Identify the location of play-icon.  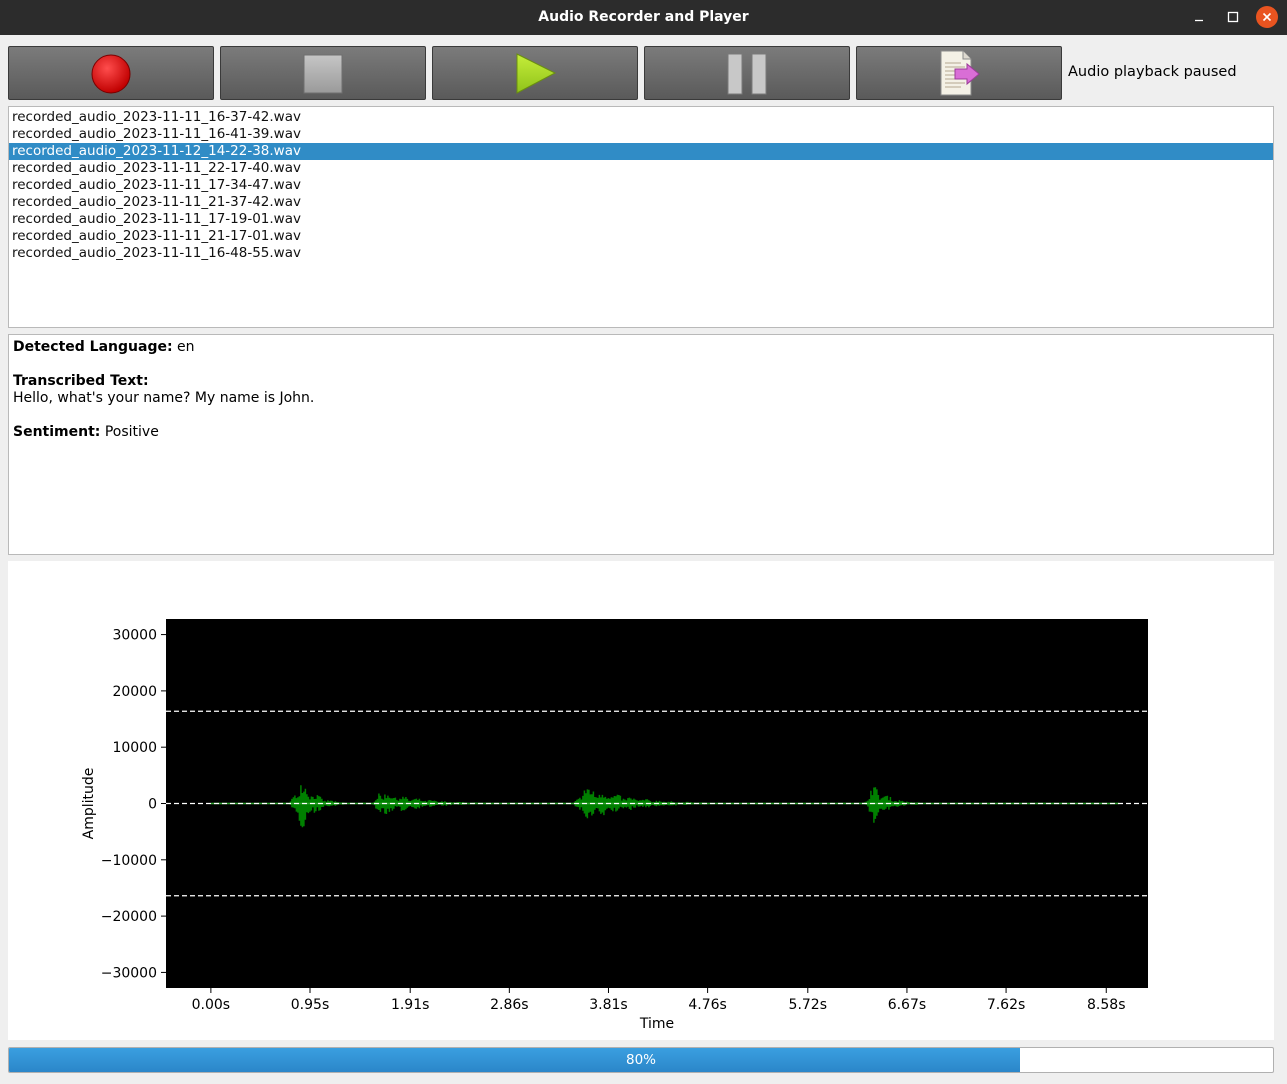
(536, 73).